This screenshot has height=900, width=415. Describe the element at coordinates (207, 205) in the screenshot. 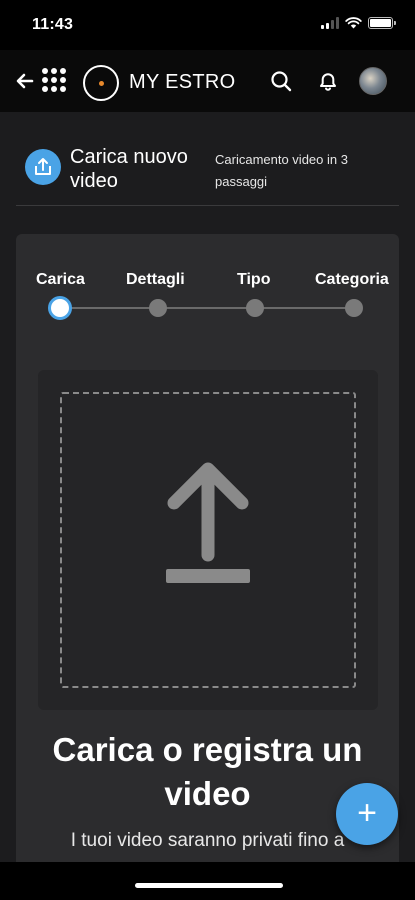

I see `header-divider` at that location.